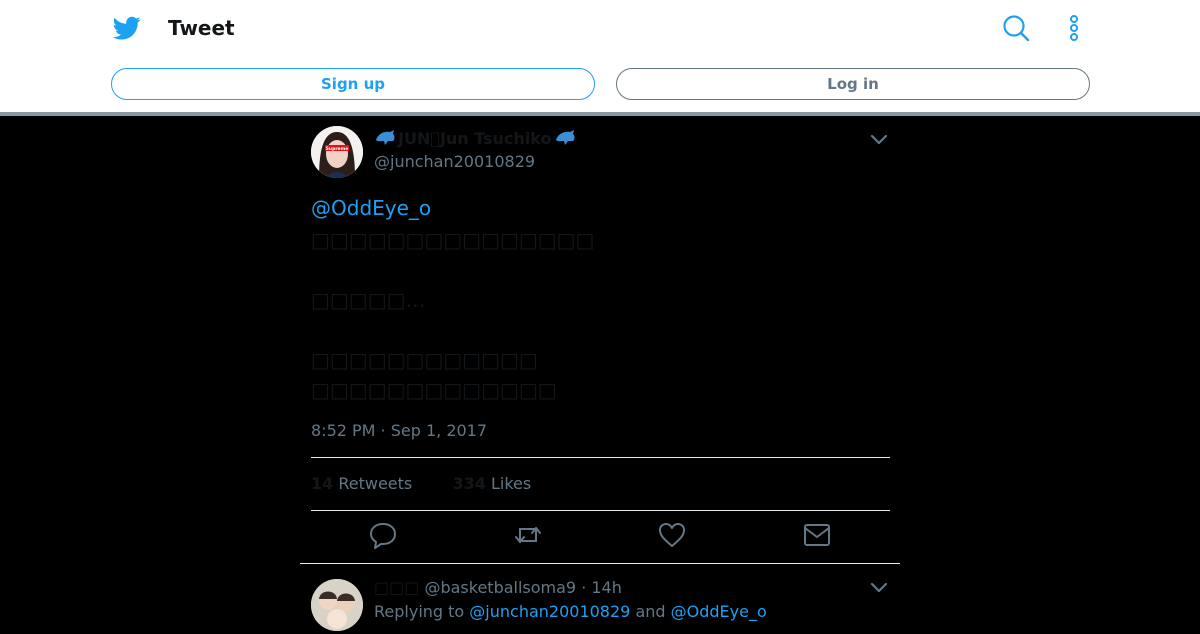 The height and width of the screenshot is (634, 1200). I want to click on share-mail-icon, so click(817, 535).